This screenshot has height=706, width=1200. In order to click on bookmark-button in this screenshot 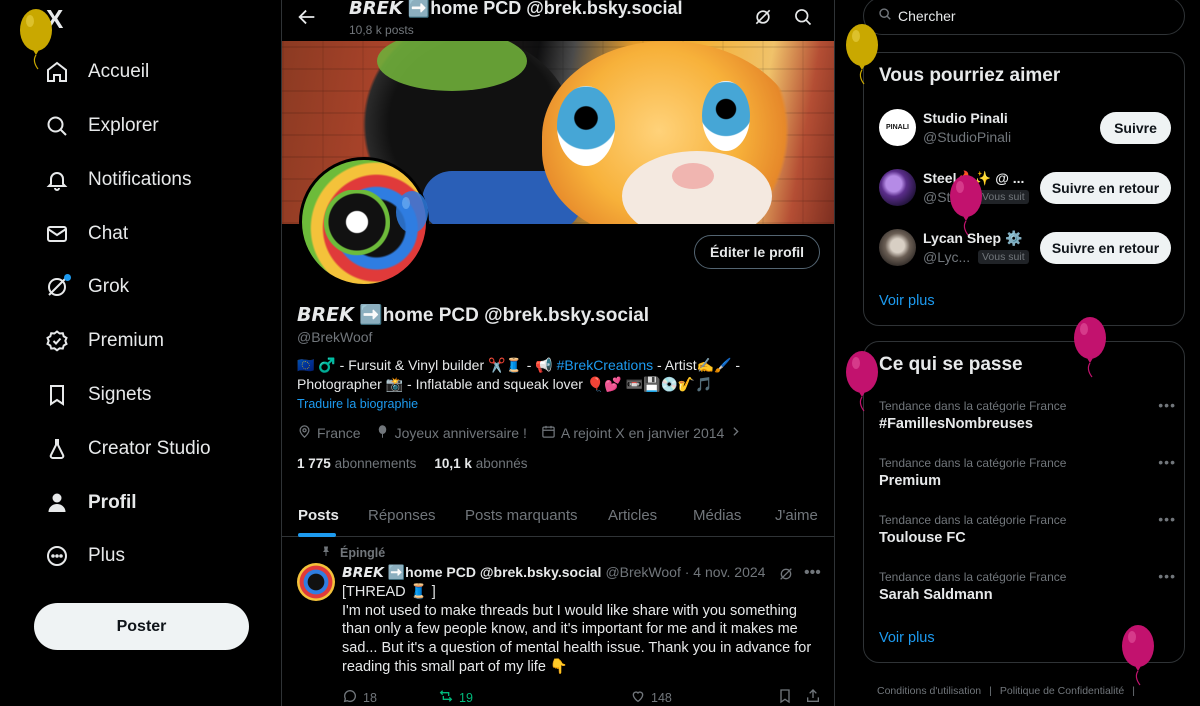, I will do `click(785, 697)`.